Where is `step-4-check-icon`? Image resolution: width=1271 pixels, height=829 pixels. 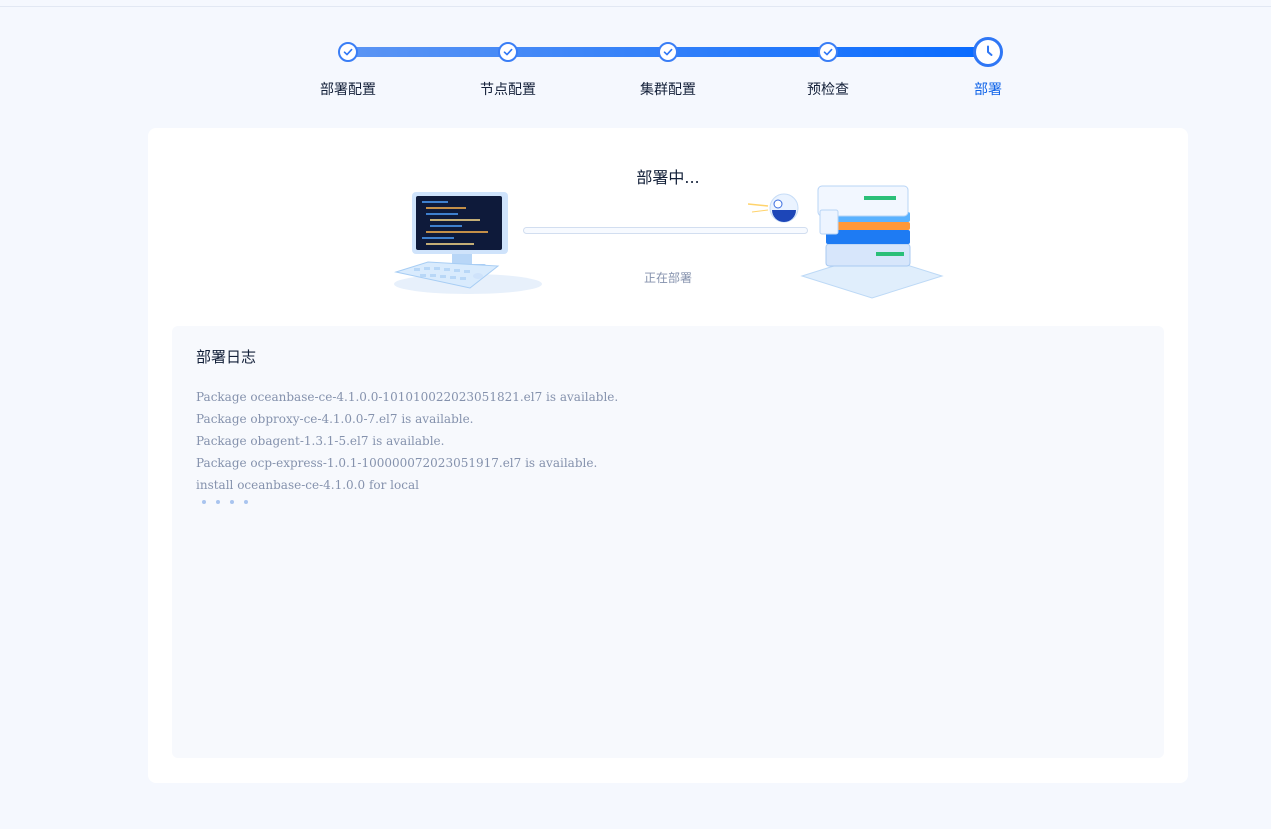 step-4-check-icon is located at coordinates (828, 52).